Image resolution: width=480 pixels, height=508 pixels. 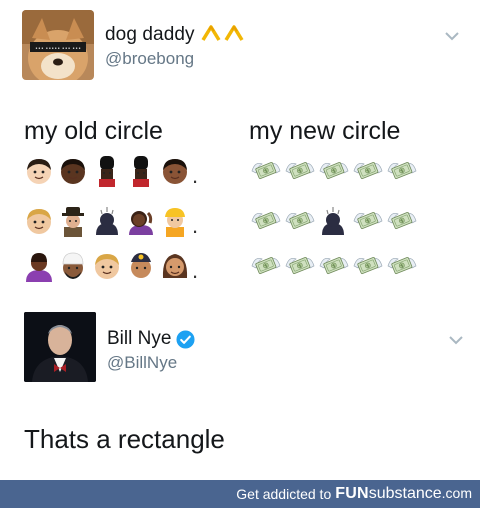 I want to click on footer-brand: FUNsubstance.com, so click(x=403, y=494).